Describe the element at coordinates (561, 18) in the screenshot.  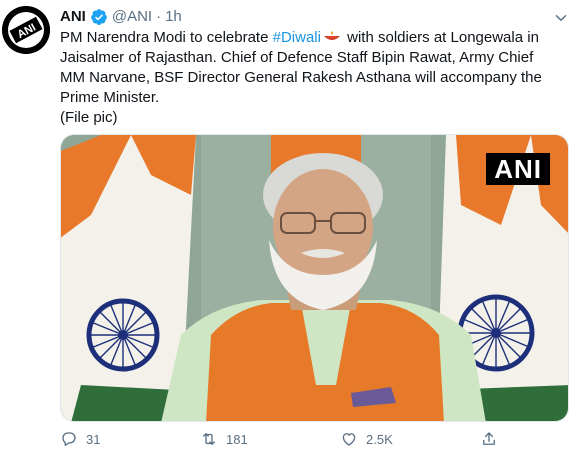
I see `chevron-down-icon` at that location.